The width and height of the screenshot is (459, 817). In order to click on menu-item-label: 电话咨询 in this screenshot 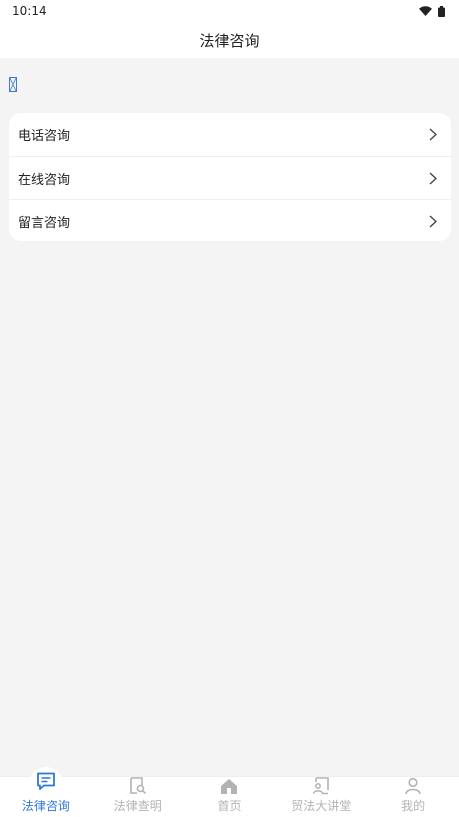, I will do `click(44, 136)`.